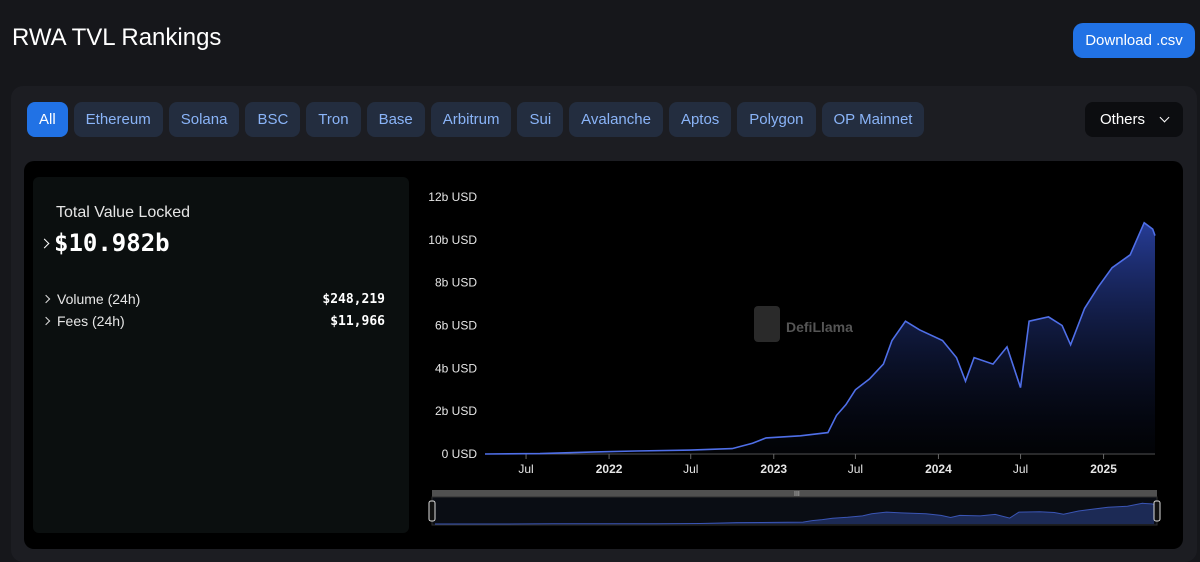  Describe the element at coordinates (609, 469) in the screenshot. I see `x-tick-label: 2022` at that location.